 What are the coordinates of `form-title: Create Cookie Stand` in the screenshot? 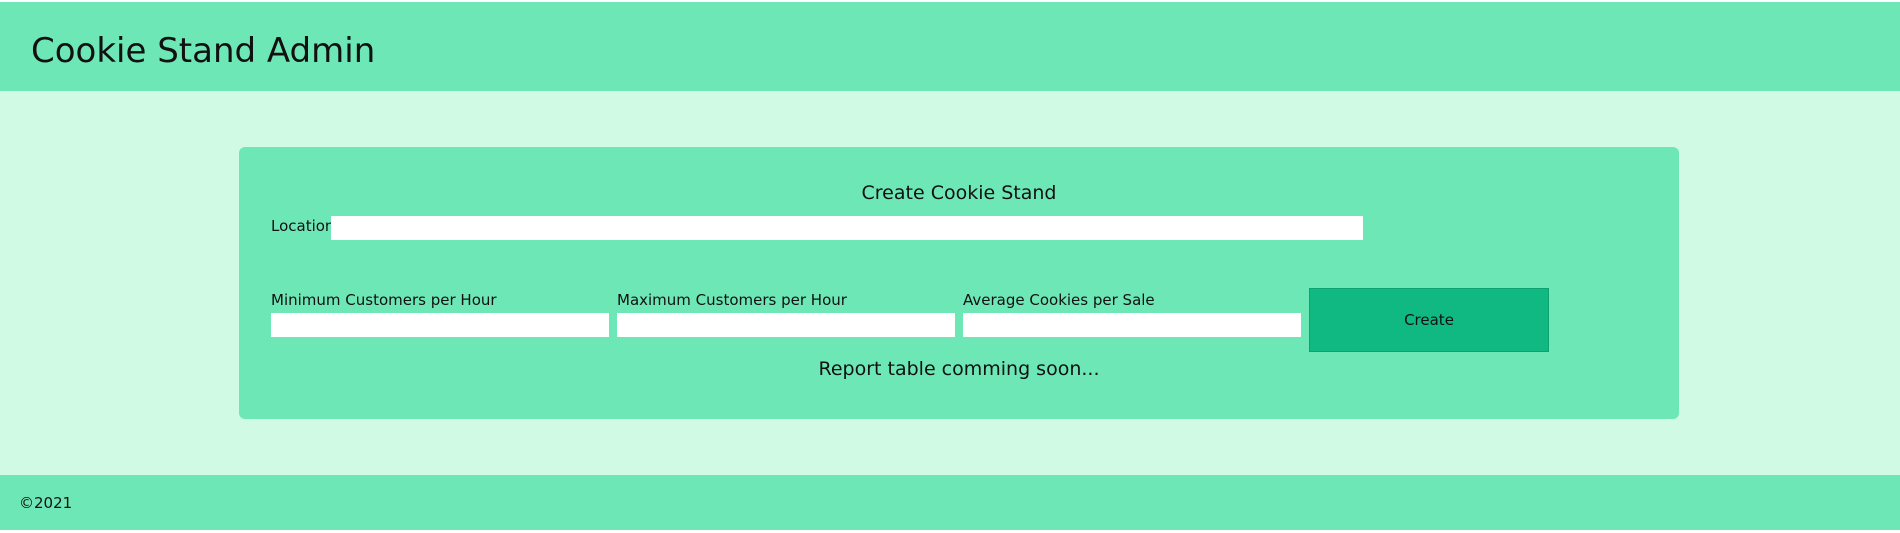 It's located at (959, 193).